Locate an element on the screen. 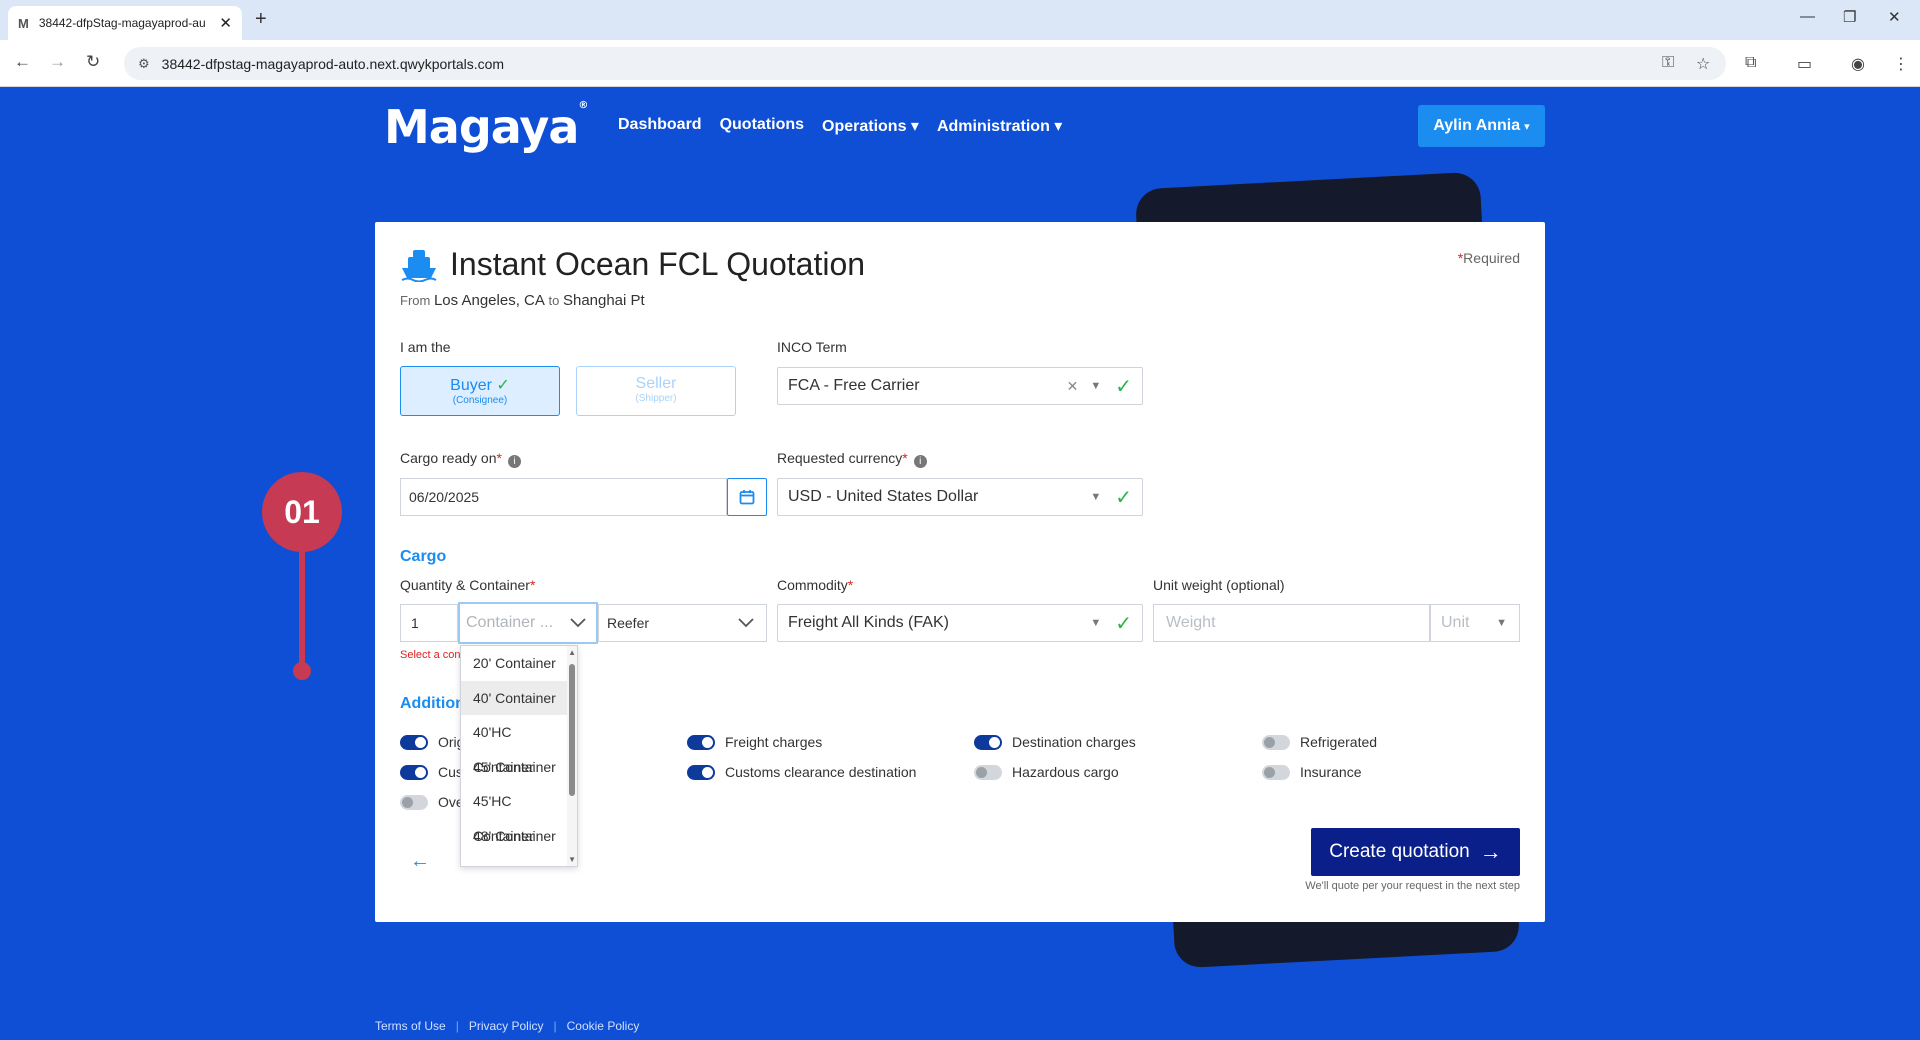 The height and width of the screenshot is (1040, 1920). service-toggle-freight: Freight charges is located at coordinates (754, 742).